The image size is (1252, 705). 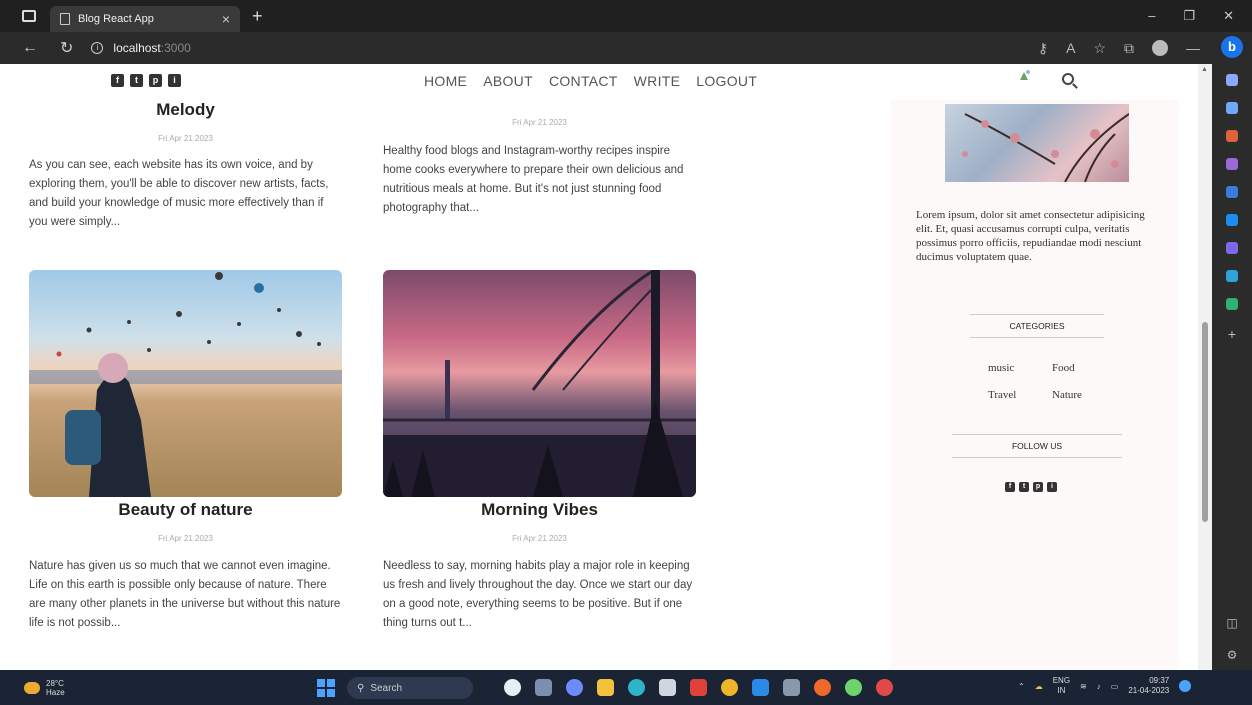 I want to click on notification-icon, so click(x=1185, y=686).